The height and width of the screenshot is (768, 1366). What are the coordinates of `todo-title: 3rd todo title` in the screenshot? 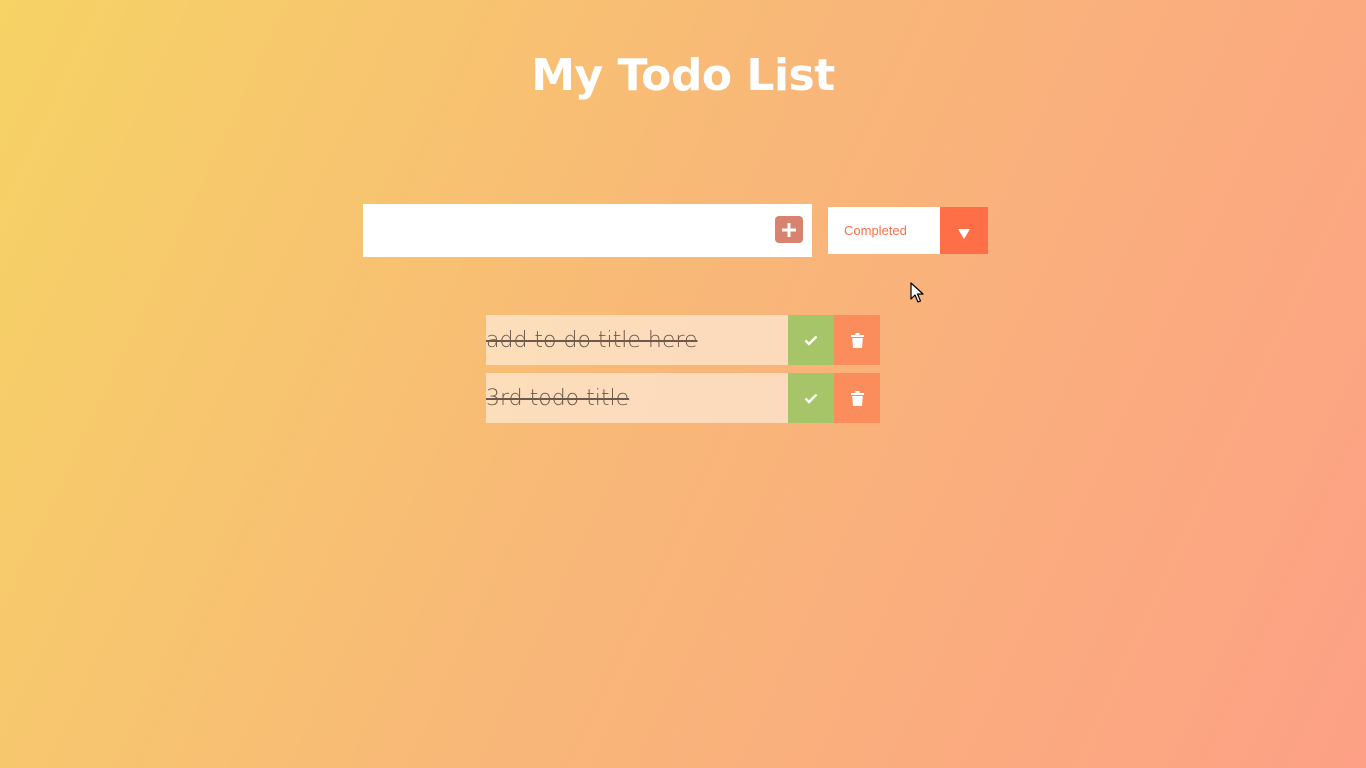 It's located at (637, 398).